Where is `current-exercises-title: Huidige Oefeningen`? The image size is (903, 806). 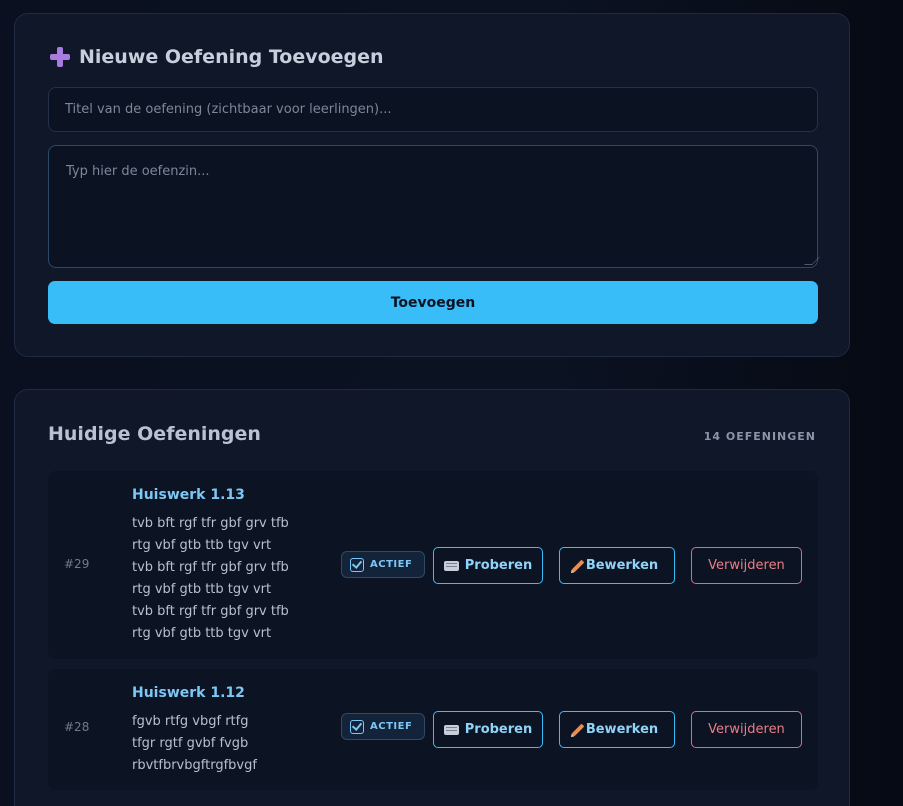 current-exercises-title: Huidige Oefeningen is located at coordinates (154, 434).